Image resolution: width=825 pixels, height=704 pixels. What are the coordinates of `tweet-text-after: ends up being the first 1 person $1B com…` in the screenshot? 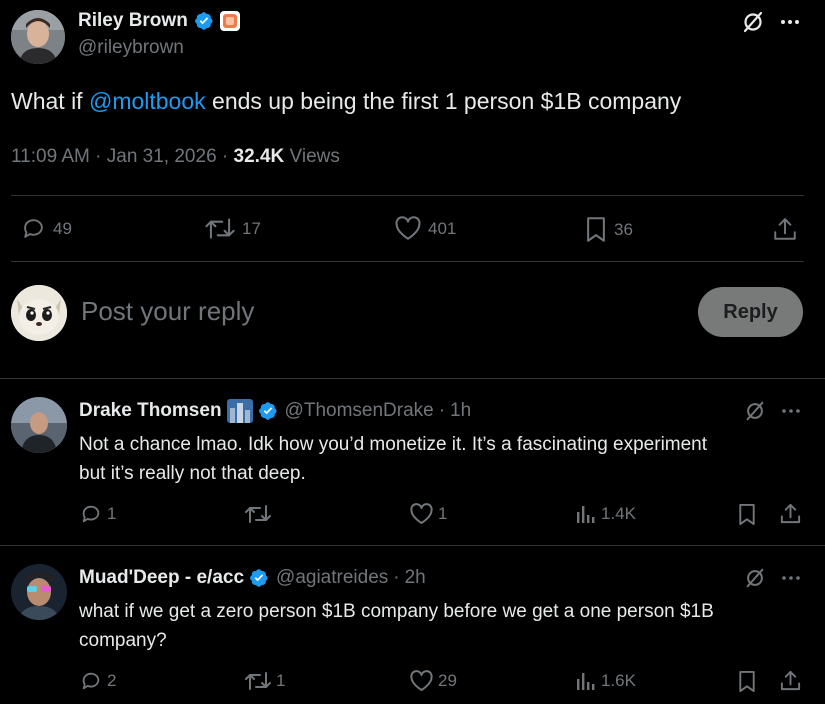 It's located at (443, 101).